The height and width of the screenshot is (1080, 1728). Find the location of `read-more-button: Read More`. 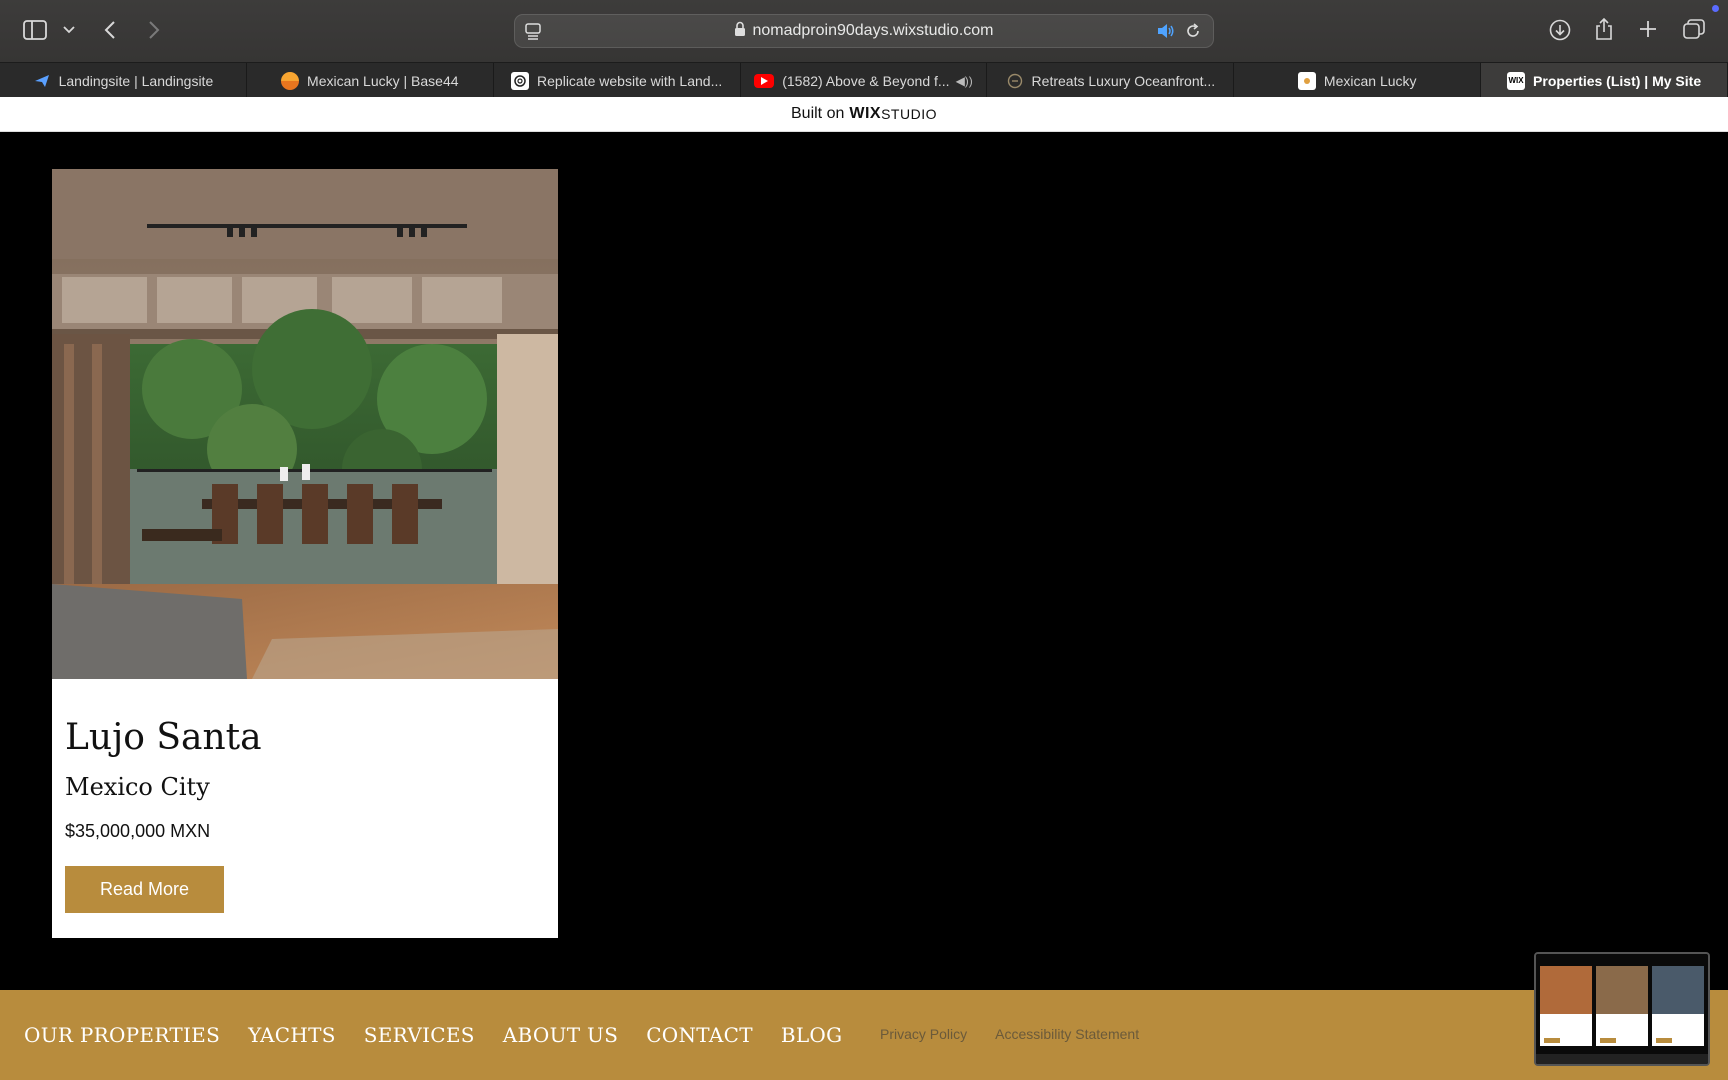

read-more-button: Read More is located at coordinates (144, 889).